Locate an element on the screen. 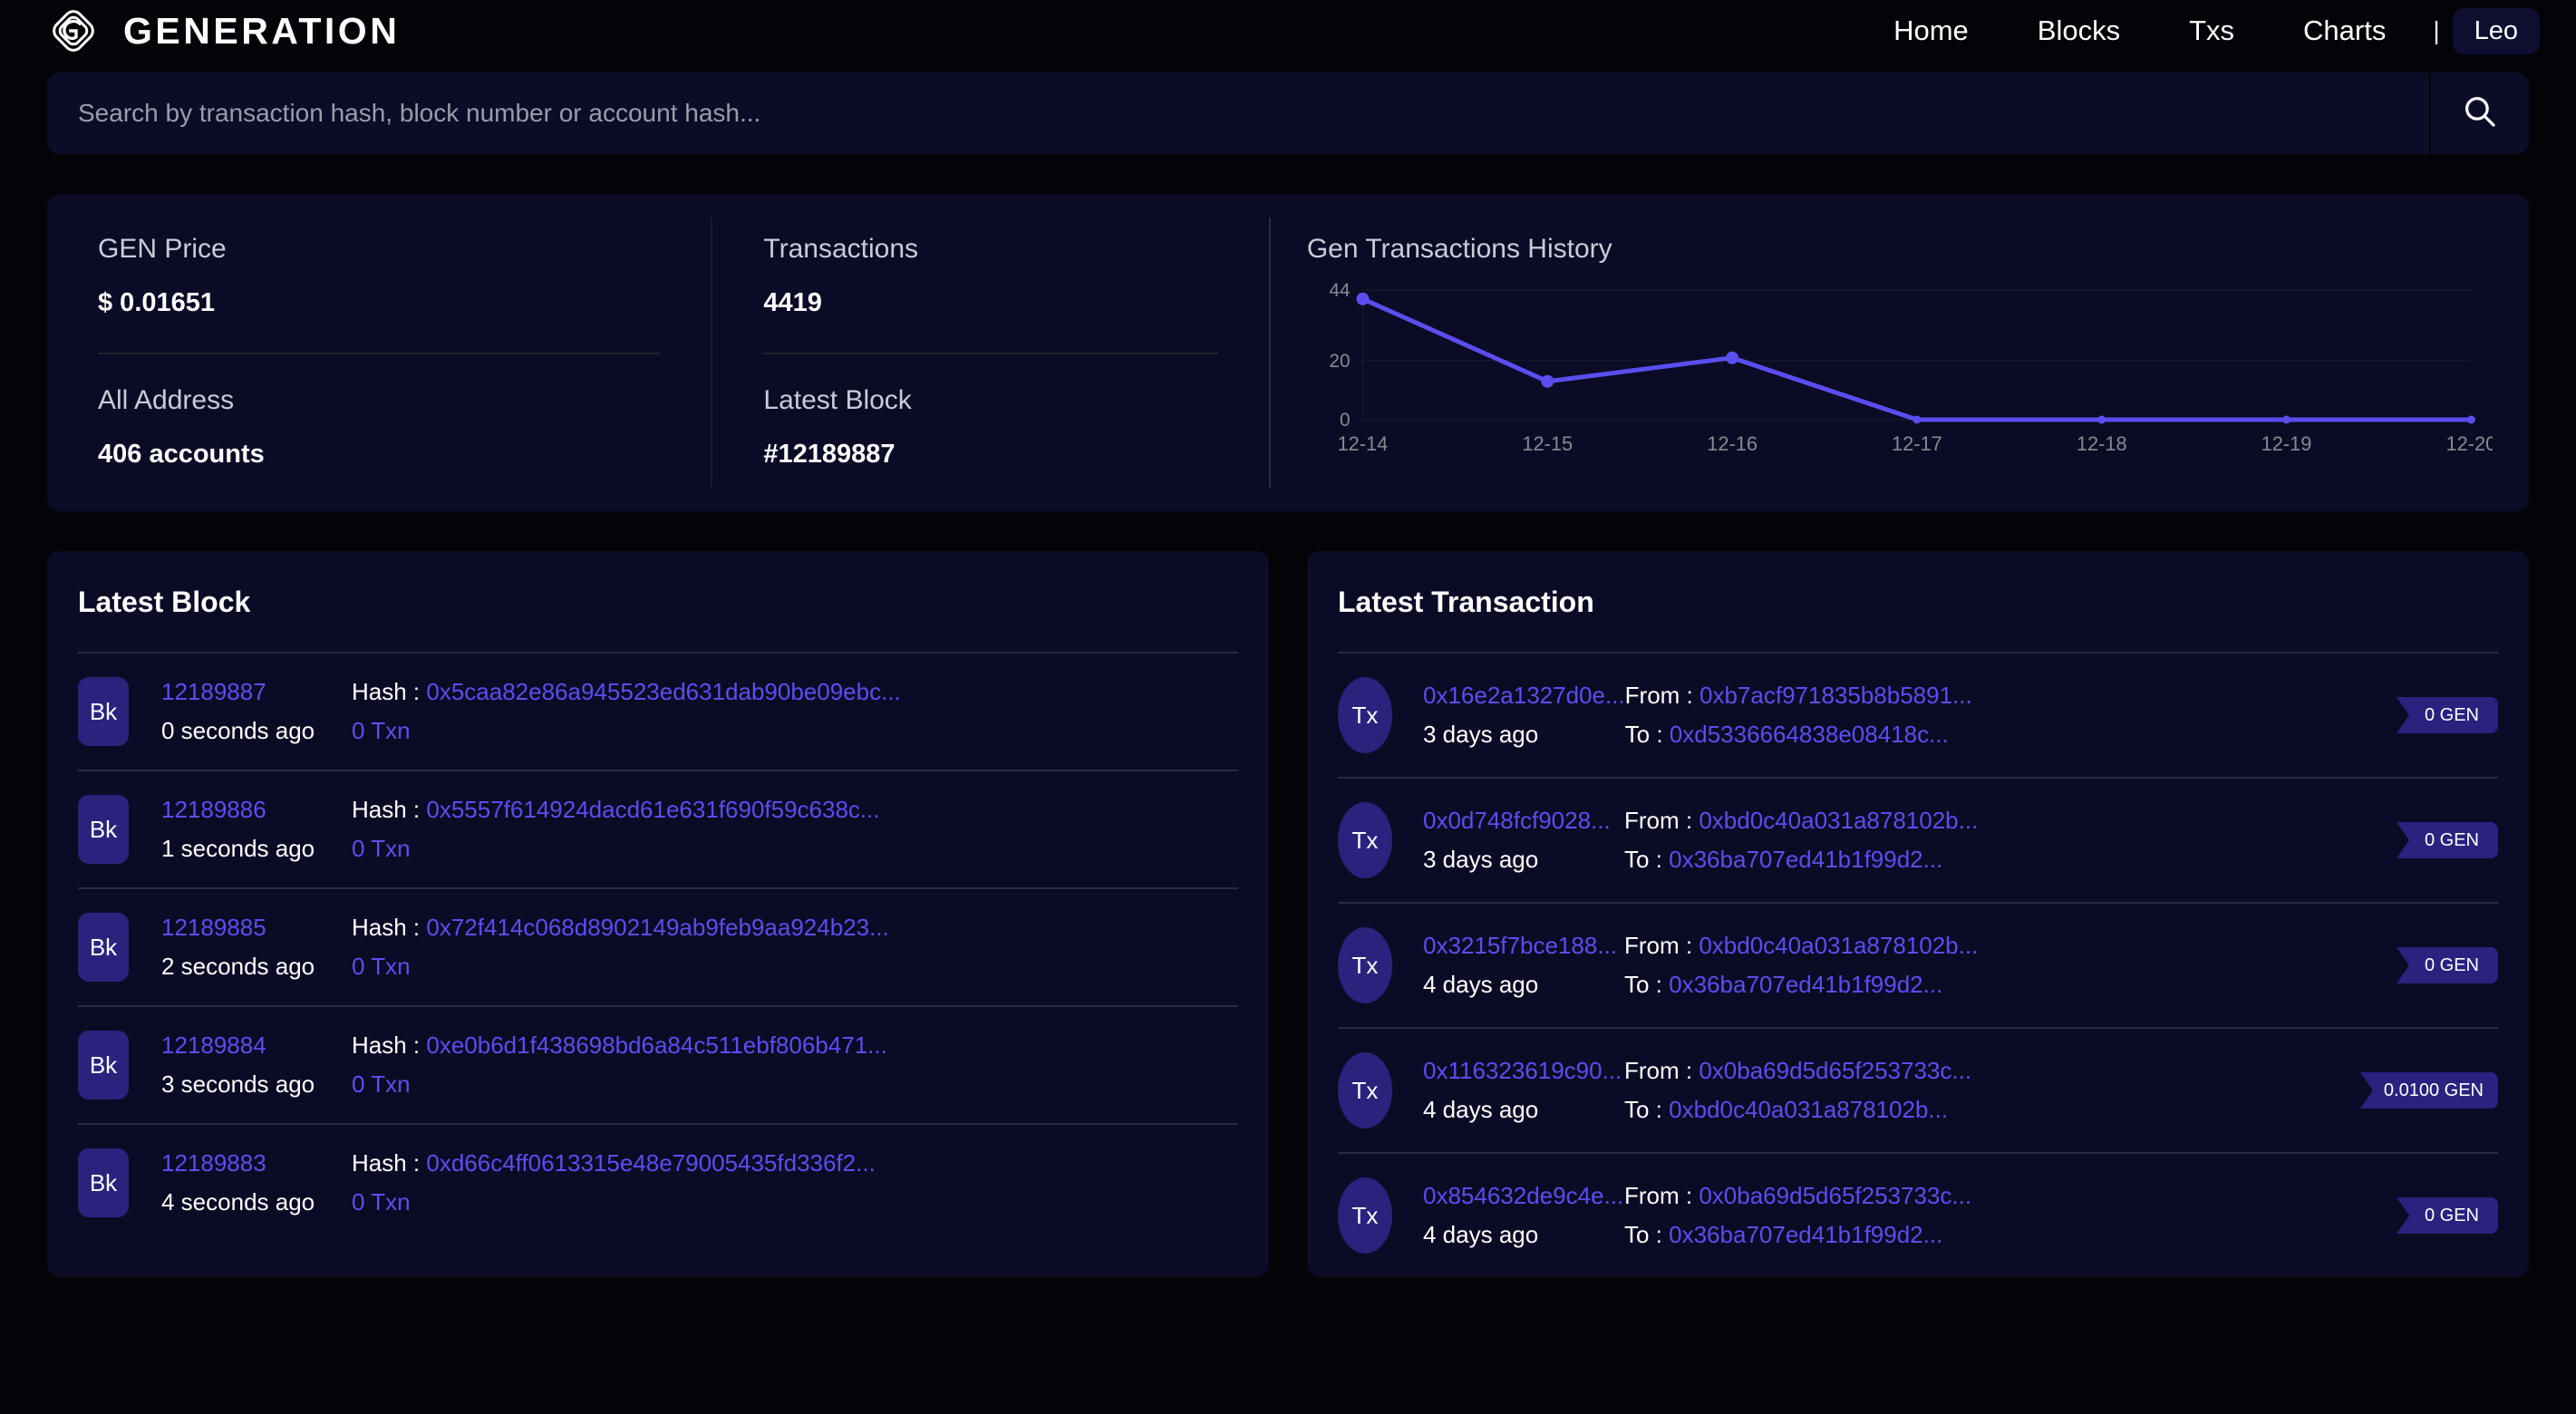 The height and width of the screenshot is (1414, 2576). transaction-meta: 0x0d748fcf9028... 3 days ago is located at coordinates (1523, 840).